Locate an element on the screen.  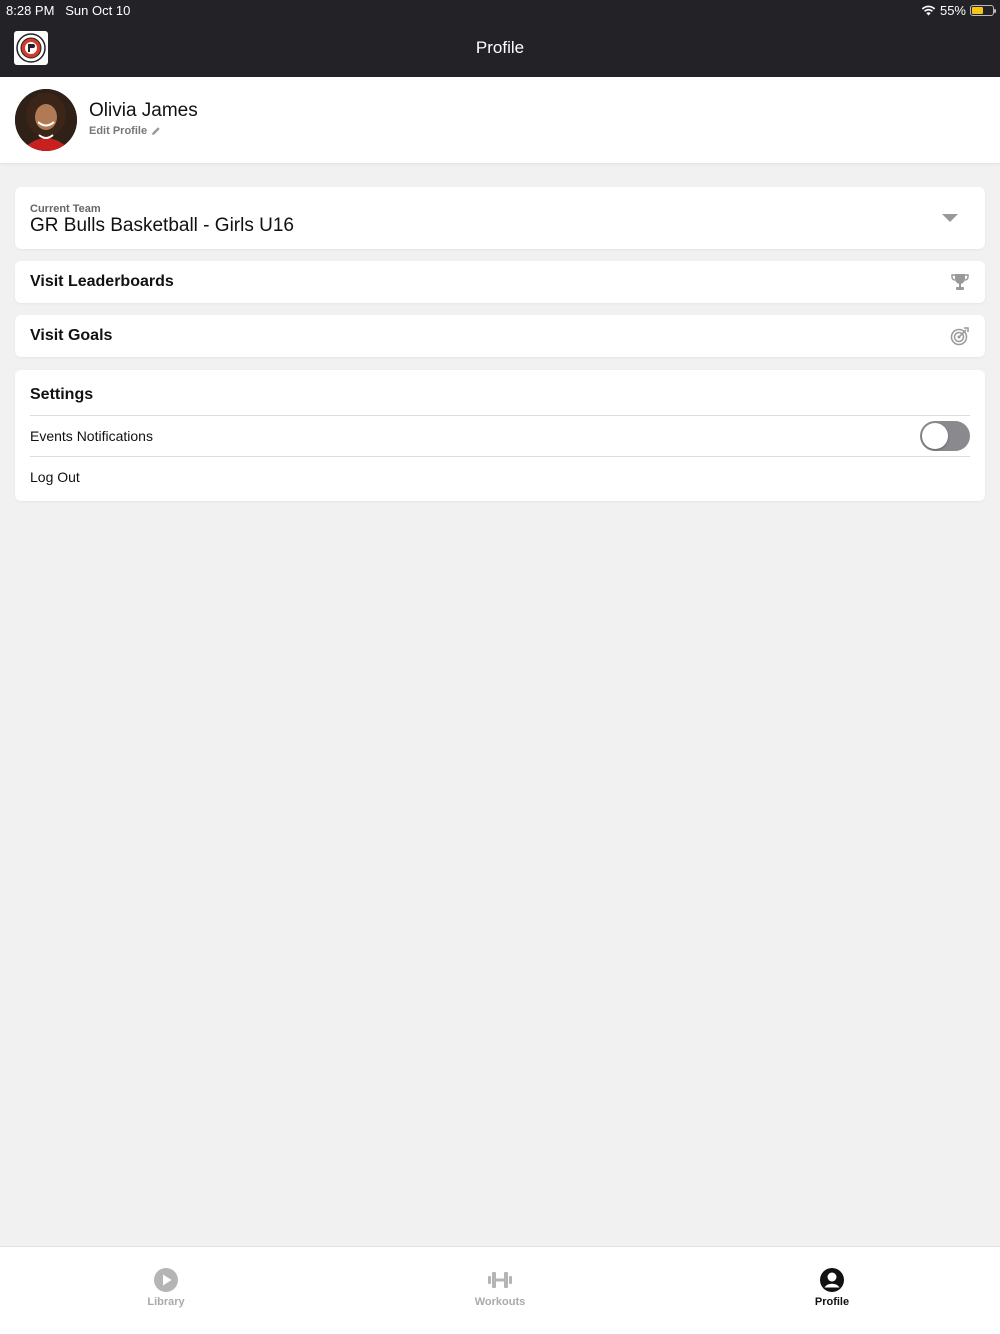
pencil-icon is located at coordinates (156, 131).